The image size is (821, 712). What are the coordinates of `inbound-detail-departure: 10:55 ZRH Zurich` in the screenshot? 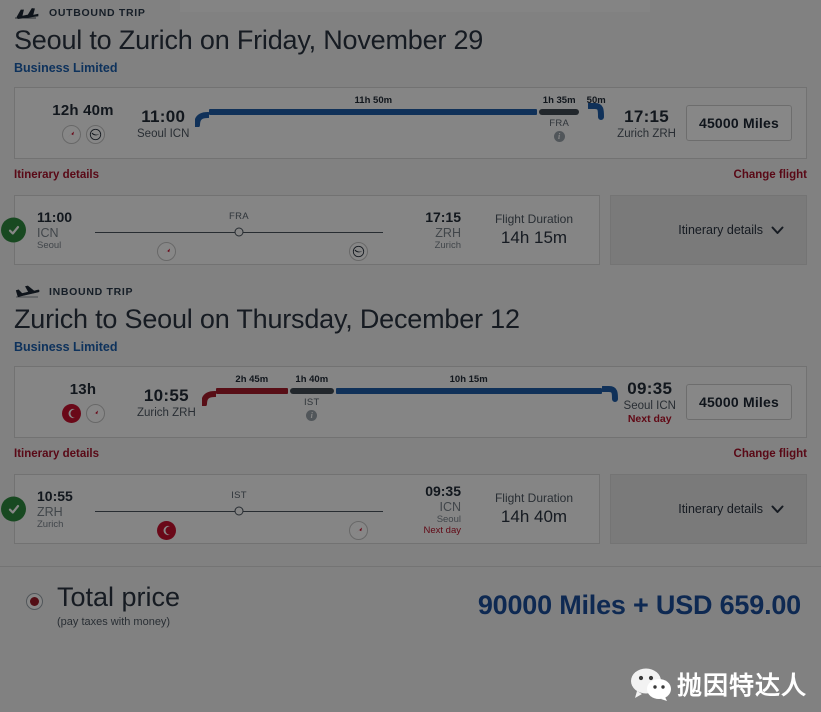 It's located at (55, 509).